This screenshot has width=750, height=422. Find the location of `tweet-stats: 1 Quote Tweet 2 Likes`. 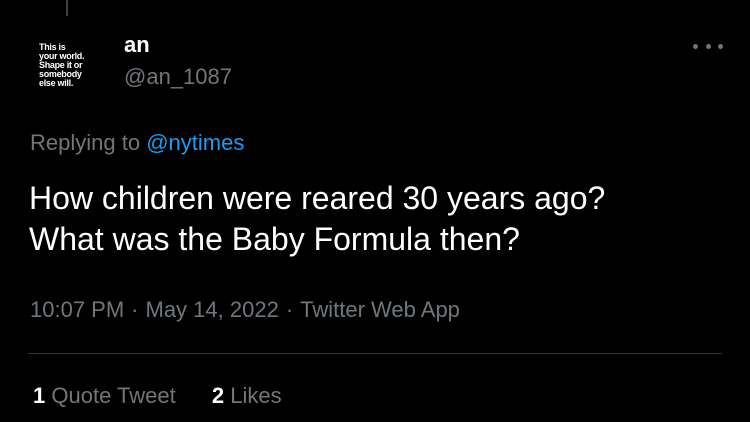

tweet-stats: 1 Quote Tweet 2 Likes is located at coordinates (172, 396).